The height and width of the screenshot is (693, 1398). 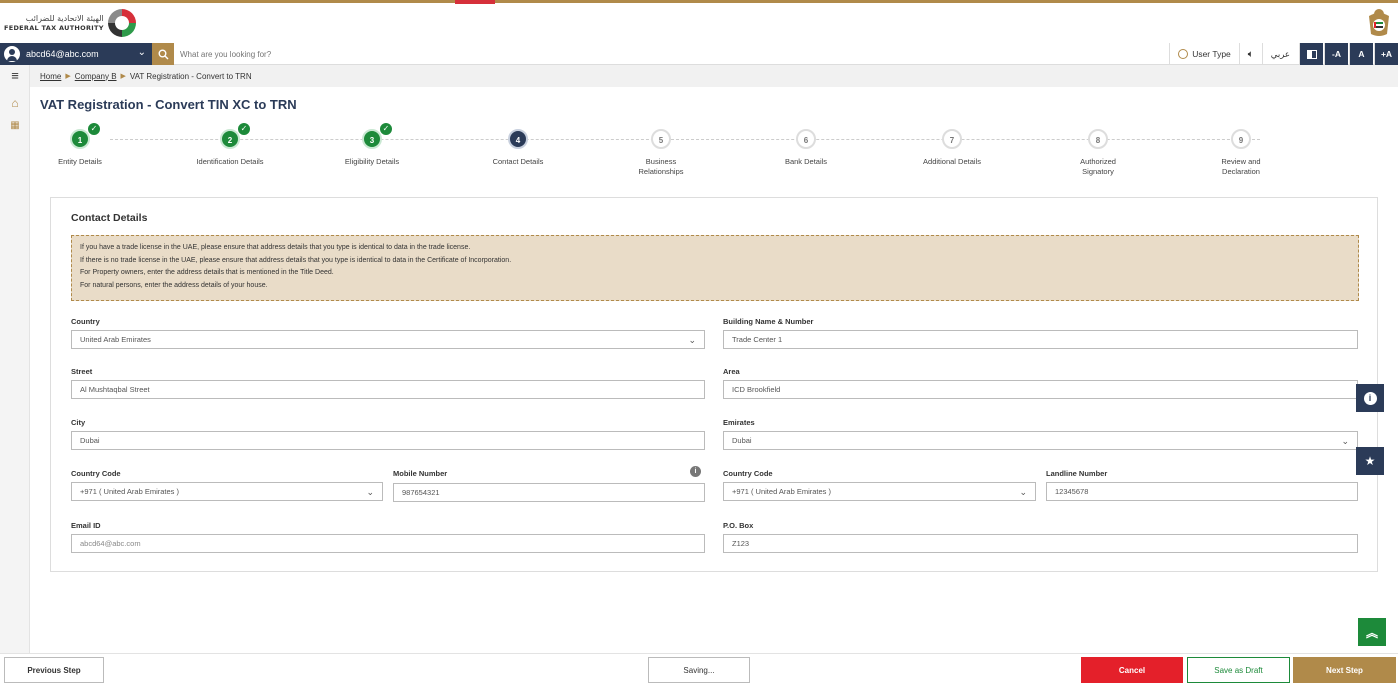 What do you see at coordinates (64, 18) in the screenshot?
I see `brand-arabic-name: الهيئة الاتحادية للضرائب` at bounding box center [64, 18].